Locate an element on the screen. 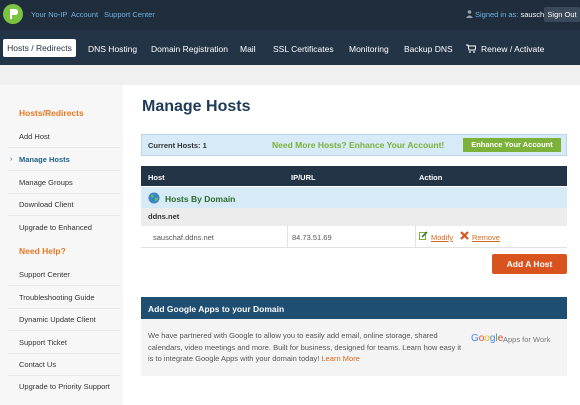 This screenshot has width=580, height=405. sidebar-item-download-client: Download Client is located at coordinates (46, 204).